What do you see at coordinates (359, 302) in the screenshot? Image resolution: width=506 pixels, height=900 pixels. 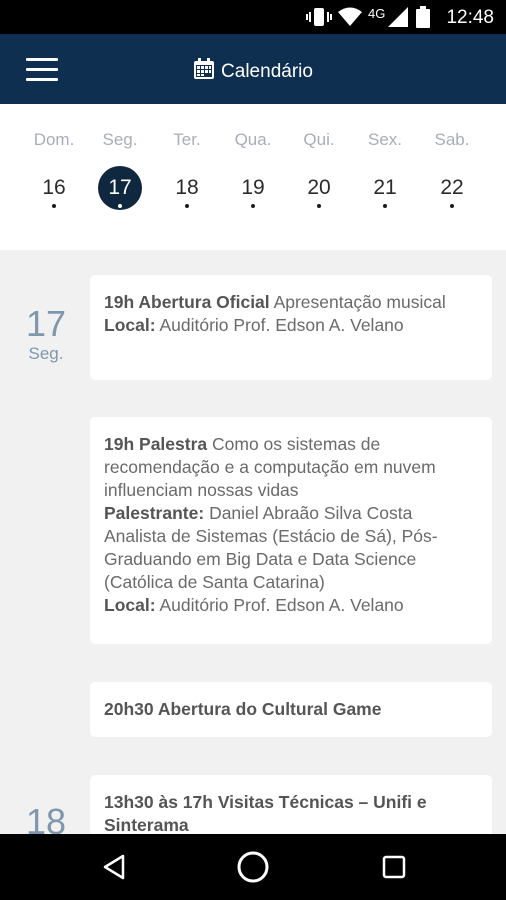 I see `event-description: Apresentação musical` at bounding box center [359, 302].